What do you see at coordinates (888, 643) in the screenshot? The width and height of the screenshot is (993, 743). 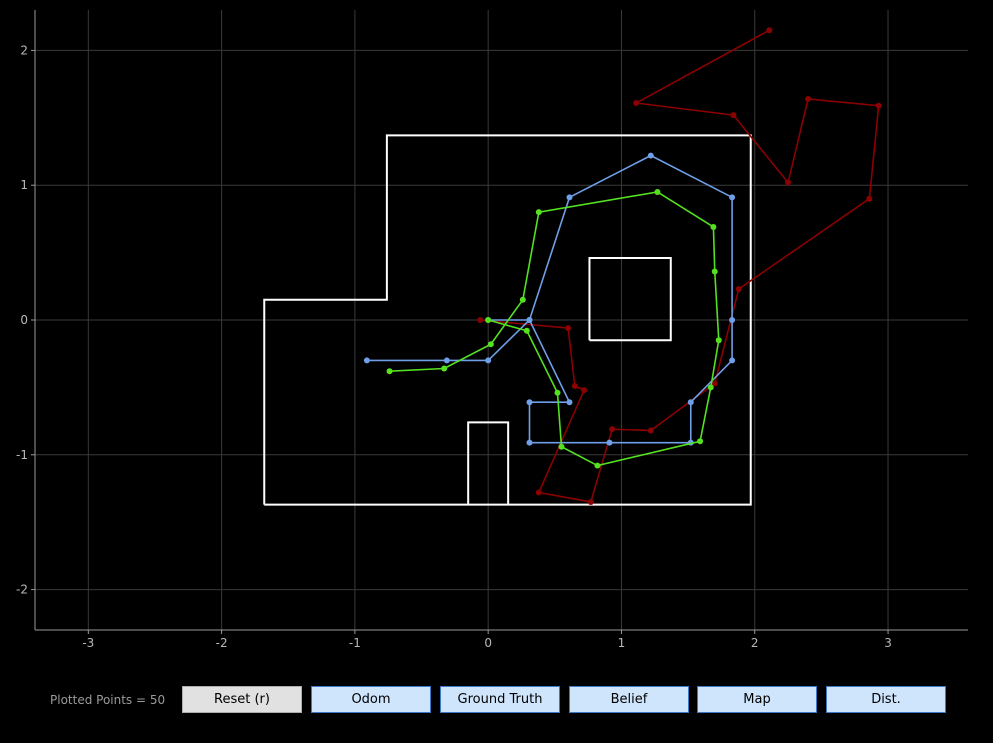 I see `x-tick-label: 3` at bounding box center [888, 643].